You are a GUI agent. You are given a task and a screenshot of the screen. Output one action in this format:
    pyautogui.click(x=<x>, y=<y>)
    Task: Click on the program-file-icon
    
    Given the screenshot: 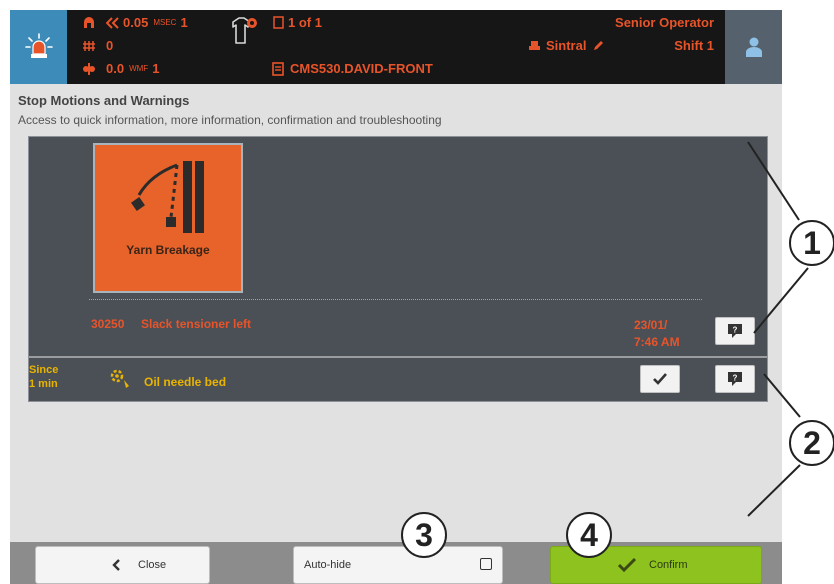 What is the action you would take?
    pyautogui.click(x=278, y=68)
    